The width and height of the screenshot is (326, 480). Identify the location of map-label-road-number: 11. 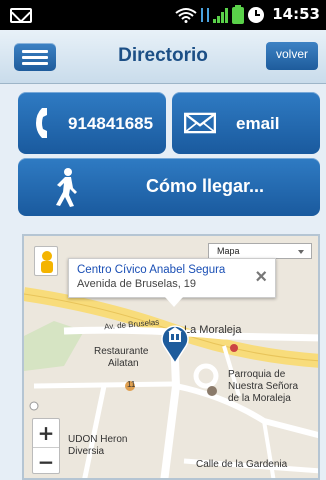
(131, 384).